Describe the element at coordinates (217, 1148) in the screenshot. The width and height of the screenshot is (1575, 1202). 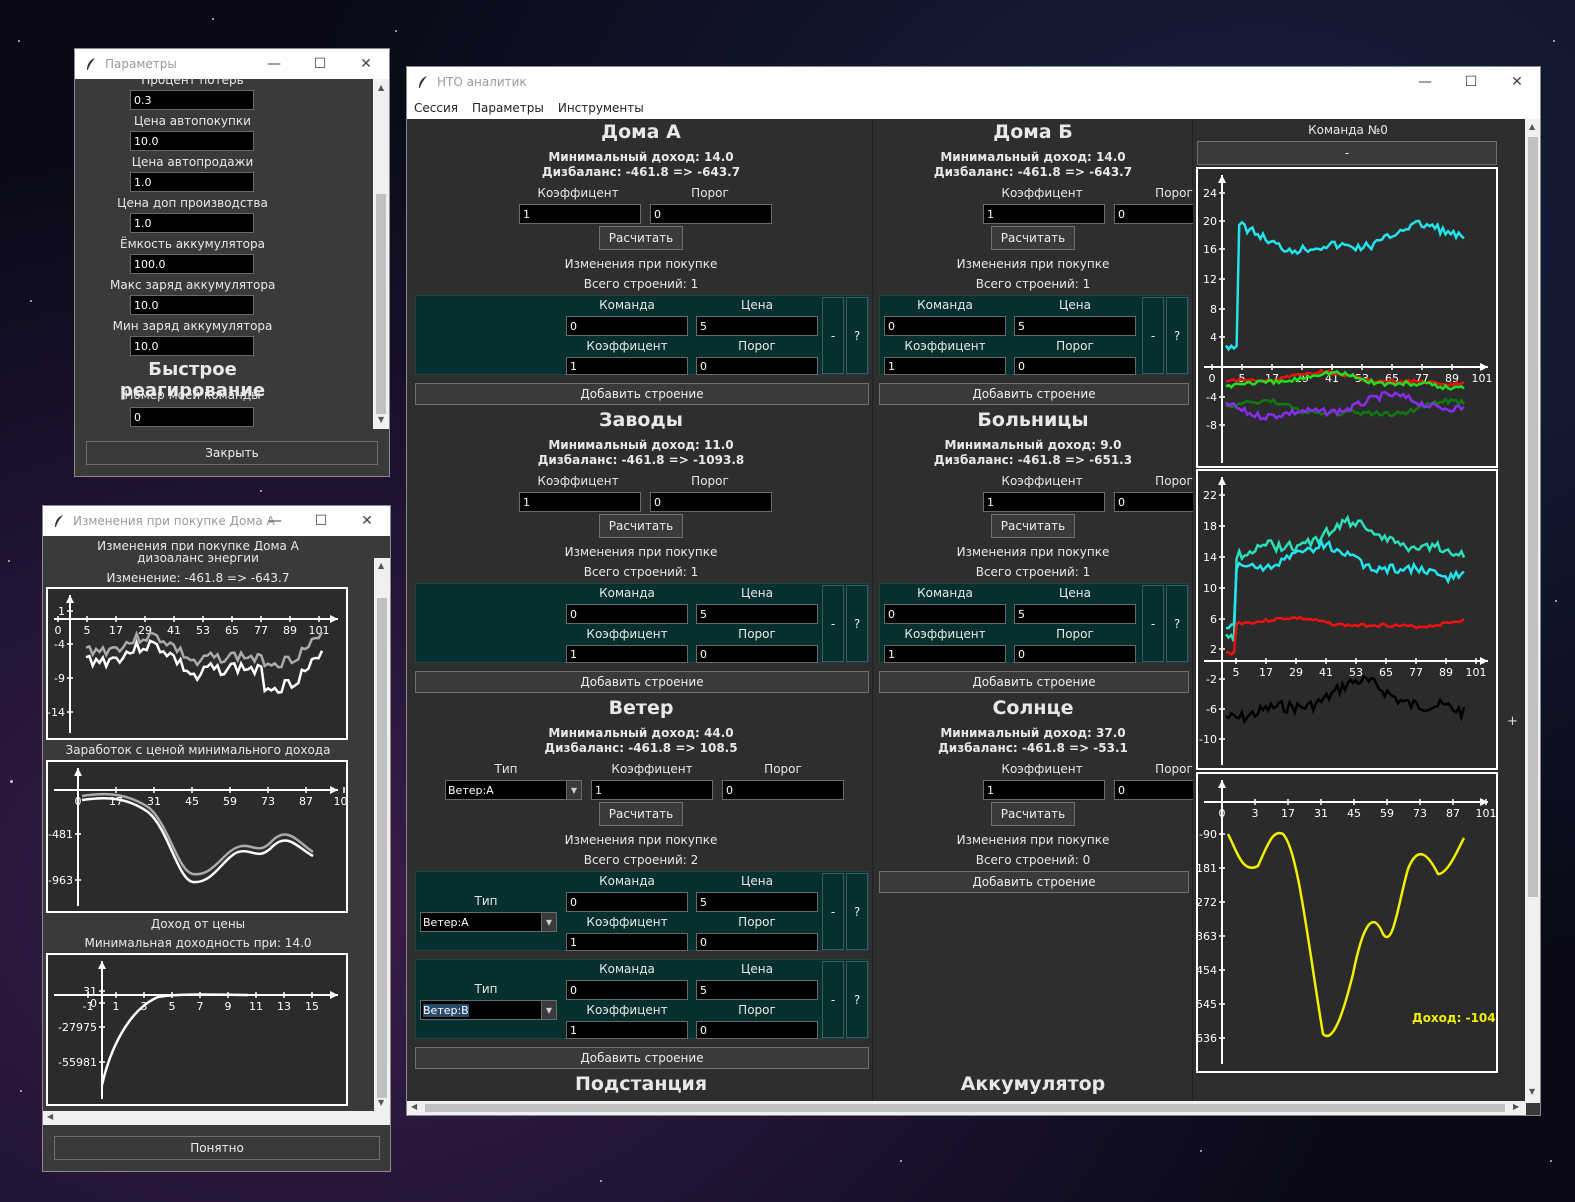
I see `ok-button: Понятно` at that location.